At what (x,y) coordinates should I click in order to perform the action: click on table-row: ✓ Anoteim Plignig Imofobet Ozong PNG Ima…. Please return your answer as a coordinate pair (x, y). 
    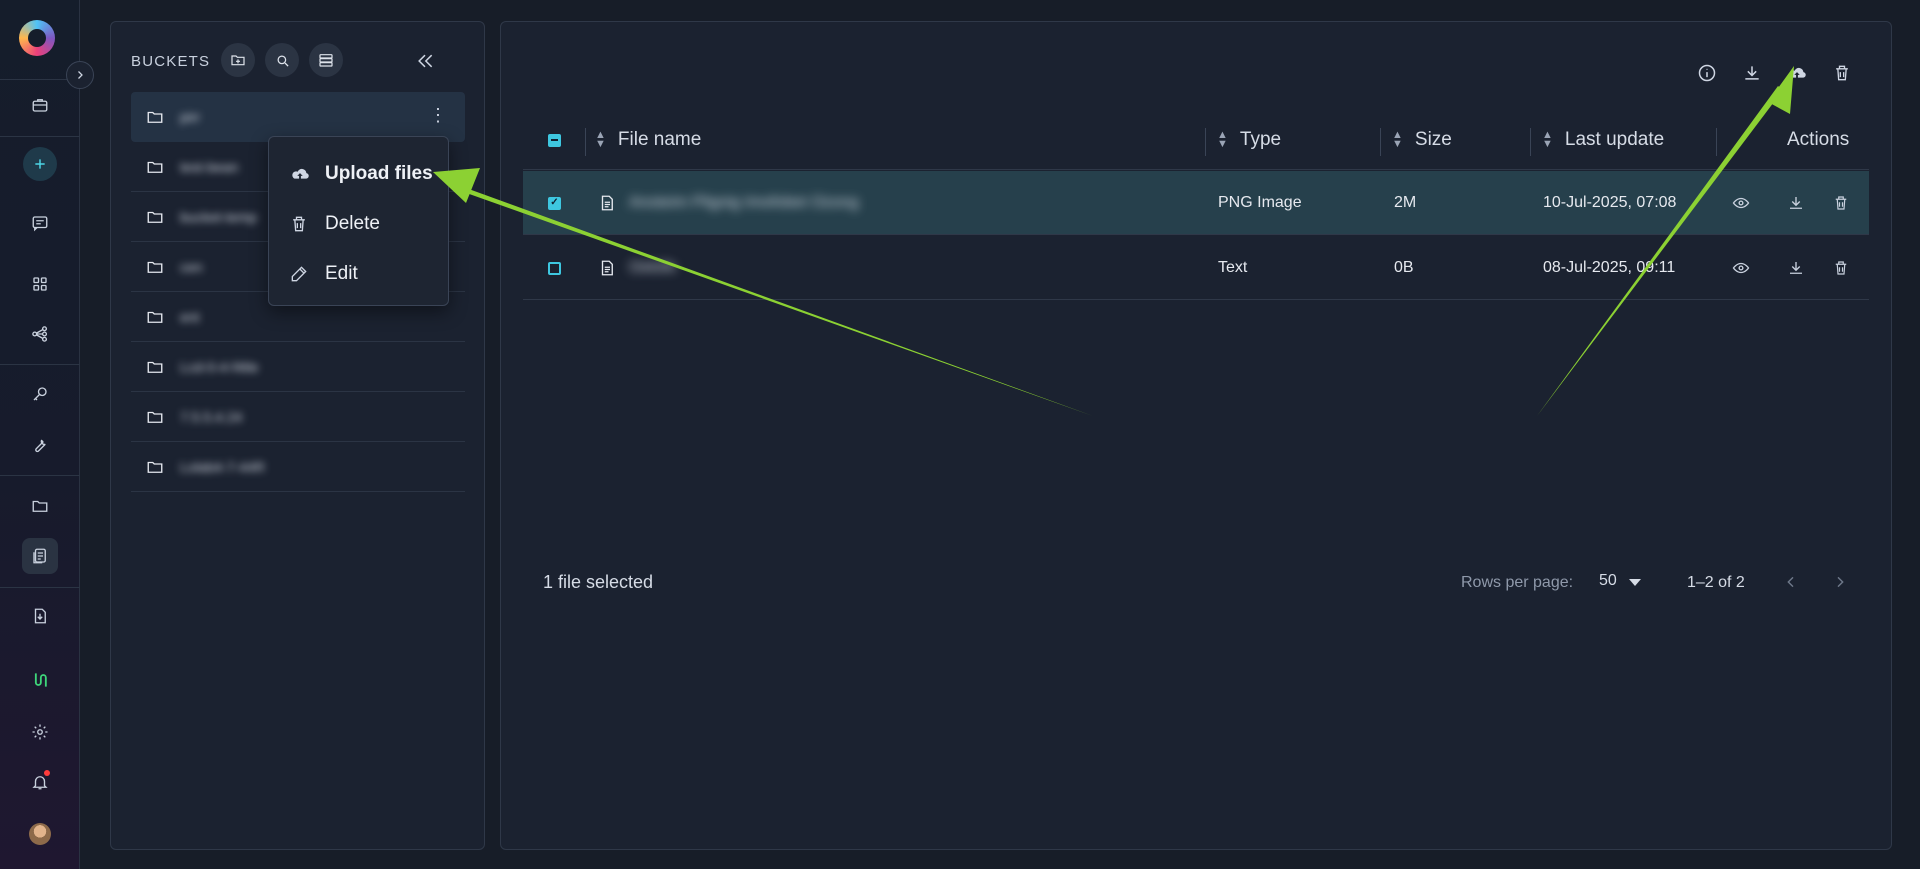
    Looking at the image, I should click on (1196, 203).